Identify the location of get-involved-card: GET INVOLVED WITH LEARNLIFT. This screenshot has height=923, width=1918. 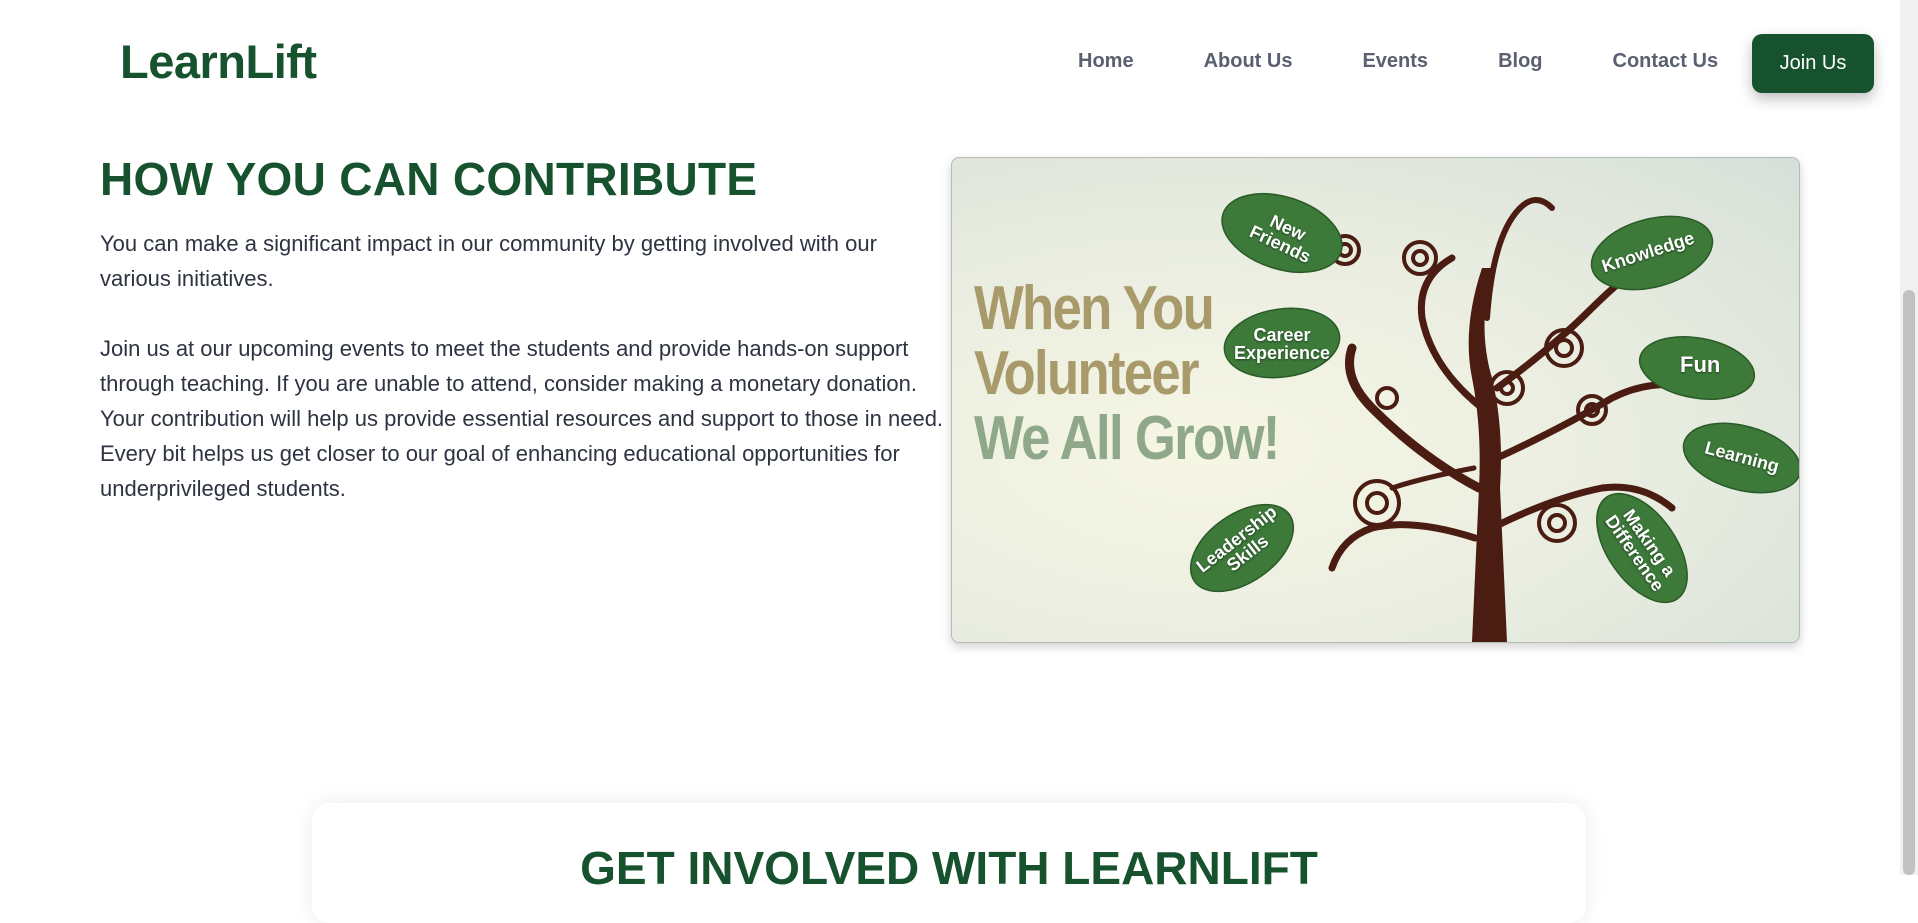
(949, 863).